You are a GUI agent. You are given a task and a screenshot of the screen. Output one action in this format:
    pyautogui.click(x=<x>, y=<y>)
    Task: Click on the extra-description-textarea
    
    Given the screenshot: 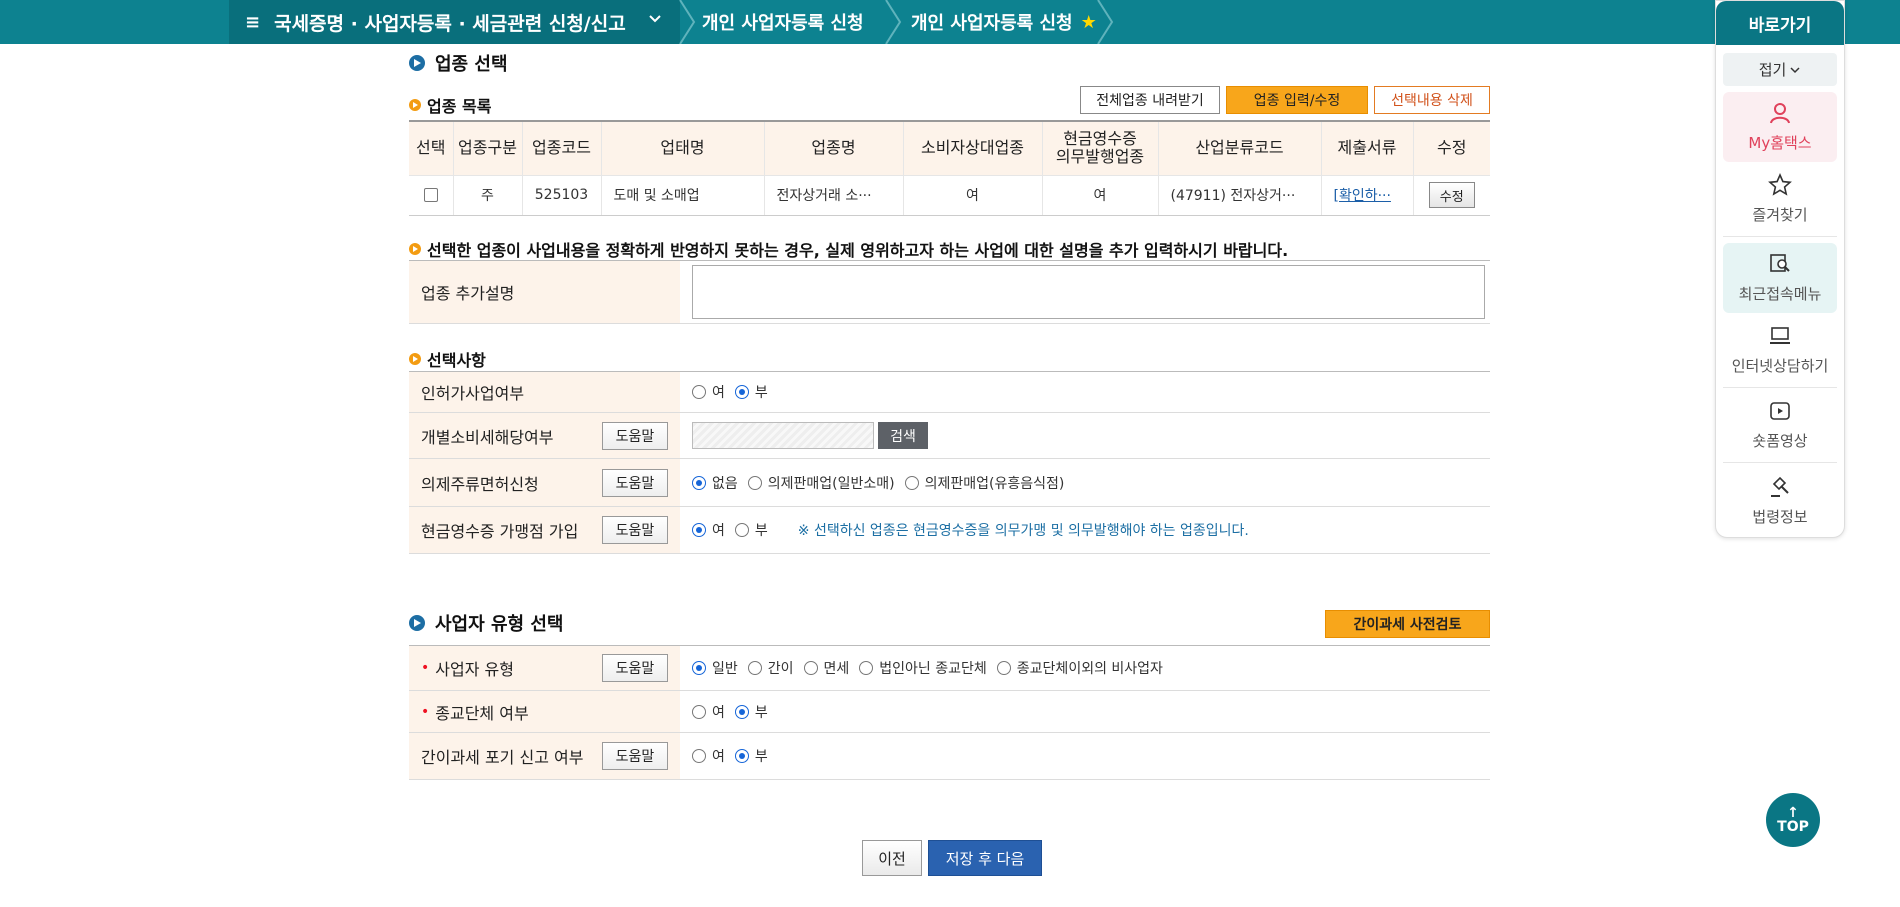 What is the action you would take?
    pyautogui.click(x=1088, y=292)
    